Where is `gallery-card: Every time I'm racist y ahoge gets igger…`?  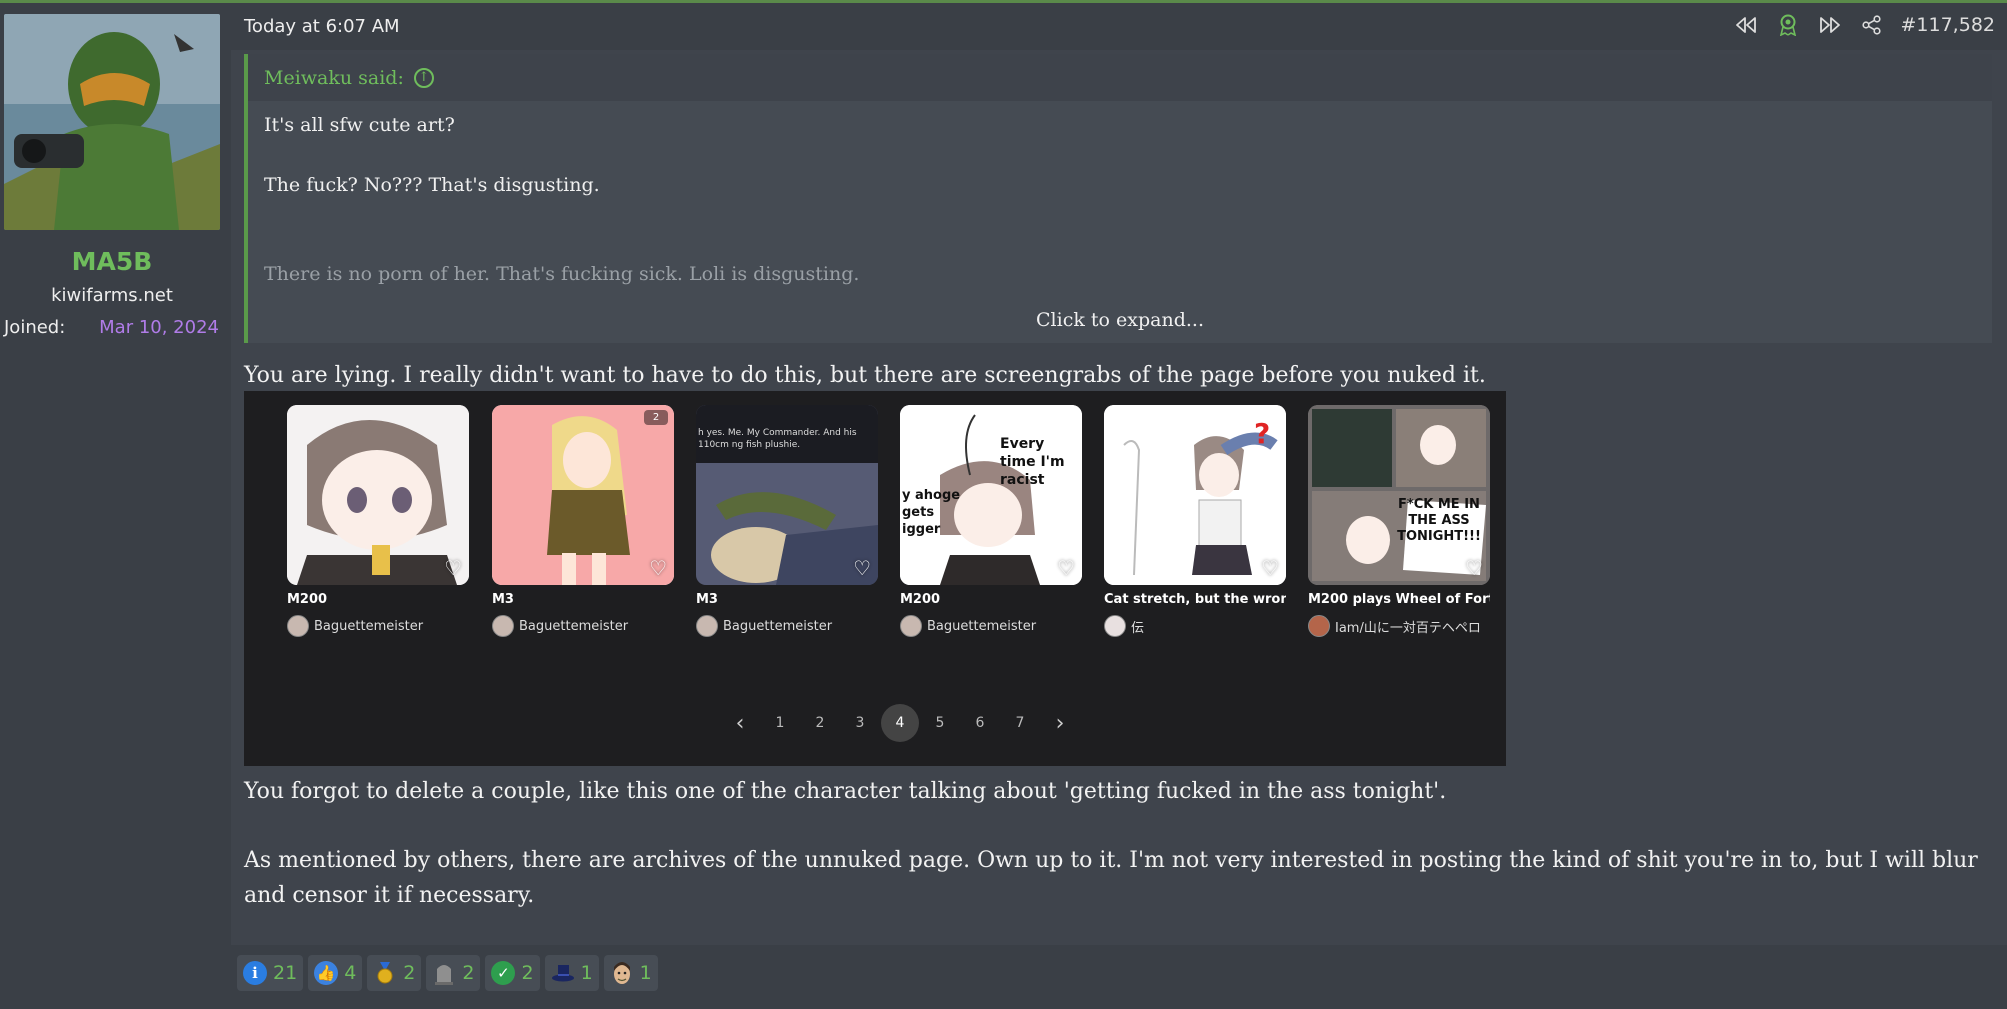 gallery-card: Every time I'm racist y ahoge gets igger… is located at coordinates (991, 521).